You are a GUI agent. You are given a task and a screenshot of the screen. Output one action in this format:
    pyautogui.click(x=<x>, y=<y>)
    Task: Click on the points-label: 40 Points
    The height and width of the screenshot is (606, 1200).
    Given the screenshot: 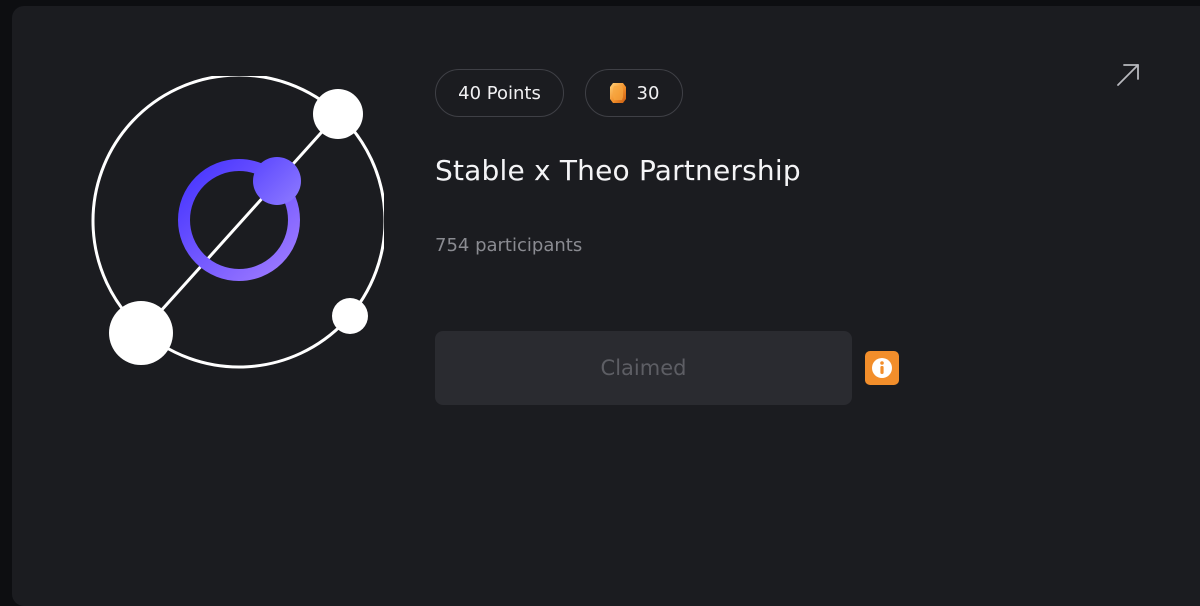 What is the action you would take?
    pyautogui.click(x=499, y=93)
    